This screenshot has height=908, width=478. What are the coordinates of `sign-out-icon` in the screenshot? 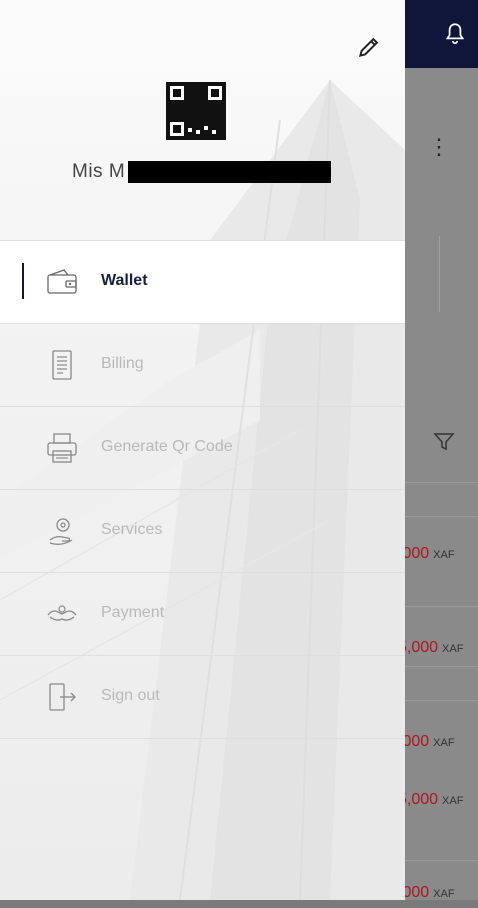 It's located at (62, 697).